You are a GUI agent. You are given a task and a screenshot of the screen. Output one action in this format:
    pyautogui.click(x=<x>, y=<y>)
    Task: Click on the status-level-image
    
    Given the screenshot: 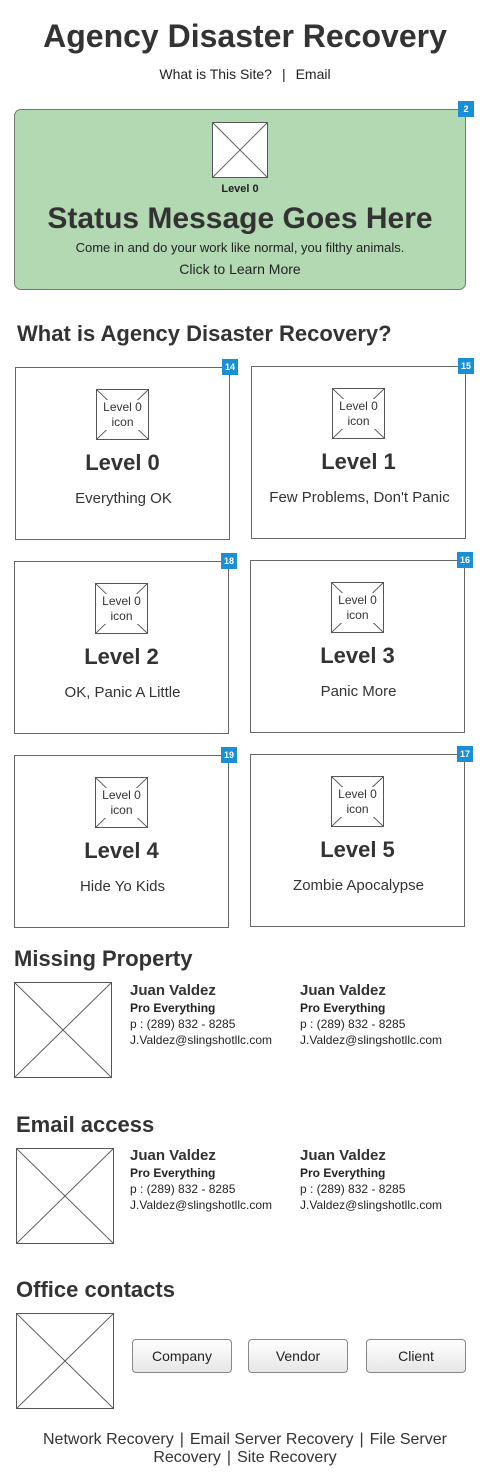 What is the action you would take?
    pyautogui.click(x=240, y=150)
    